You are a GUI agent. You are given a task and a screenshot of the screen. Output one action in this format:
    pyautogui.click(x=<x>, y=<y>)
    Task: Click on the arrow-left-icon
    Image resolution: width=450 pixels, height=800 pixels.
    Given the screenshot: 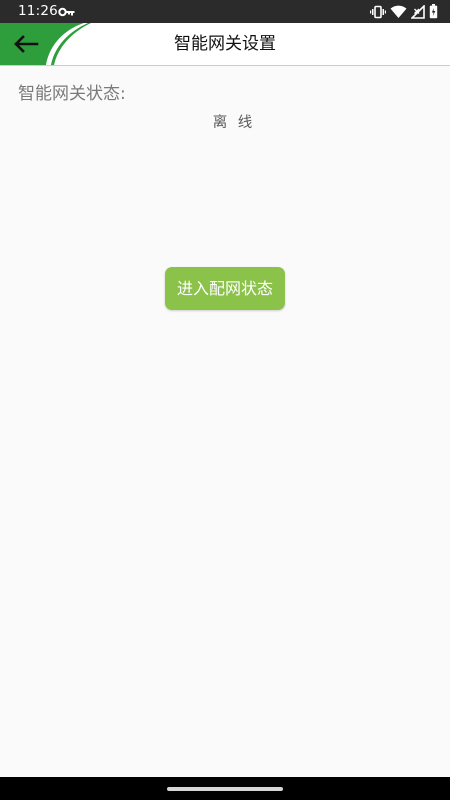 What is the action you would take?
    pyautogui.click(x=26, y=44)
    